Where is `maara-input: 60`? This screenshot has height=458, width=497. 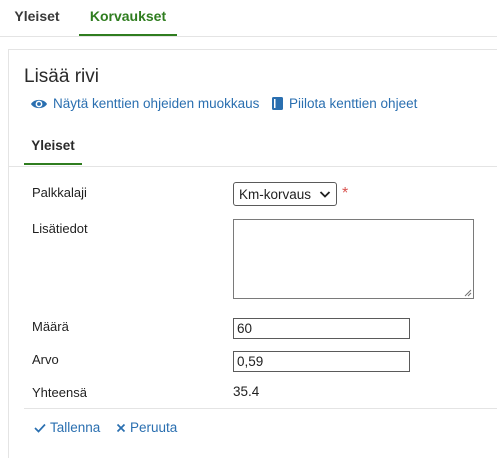 maara-input: 60 is located at coordinates (321, 328).